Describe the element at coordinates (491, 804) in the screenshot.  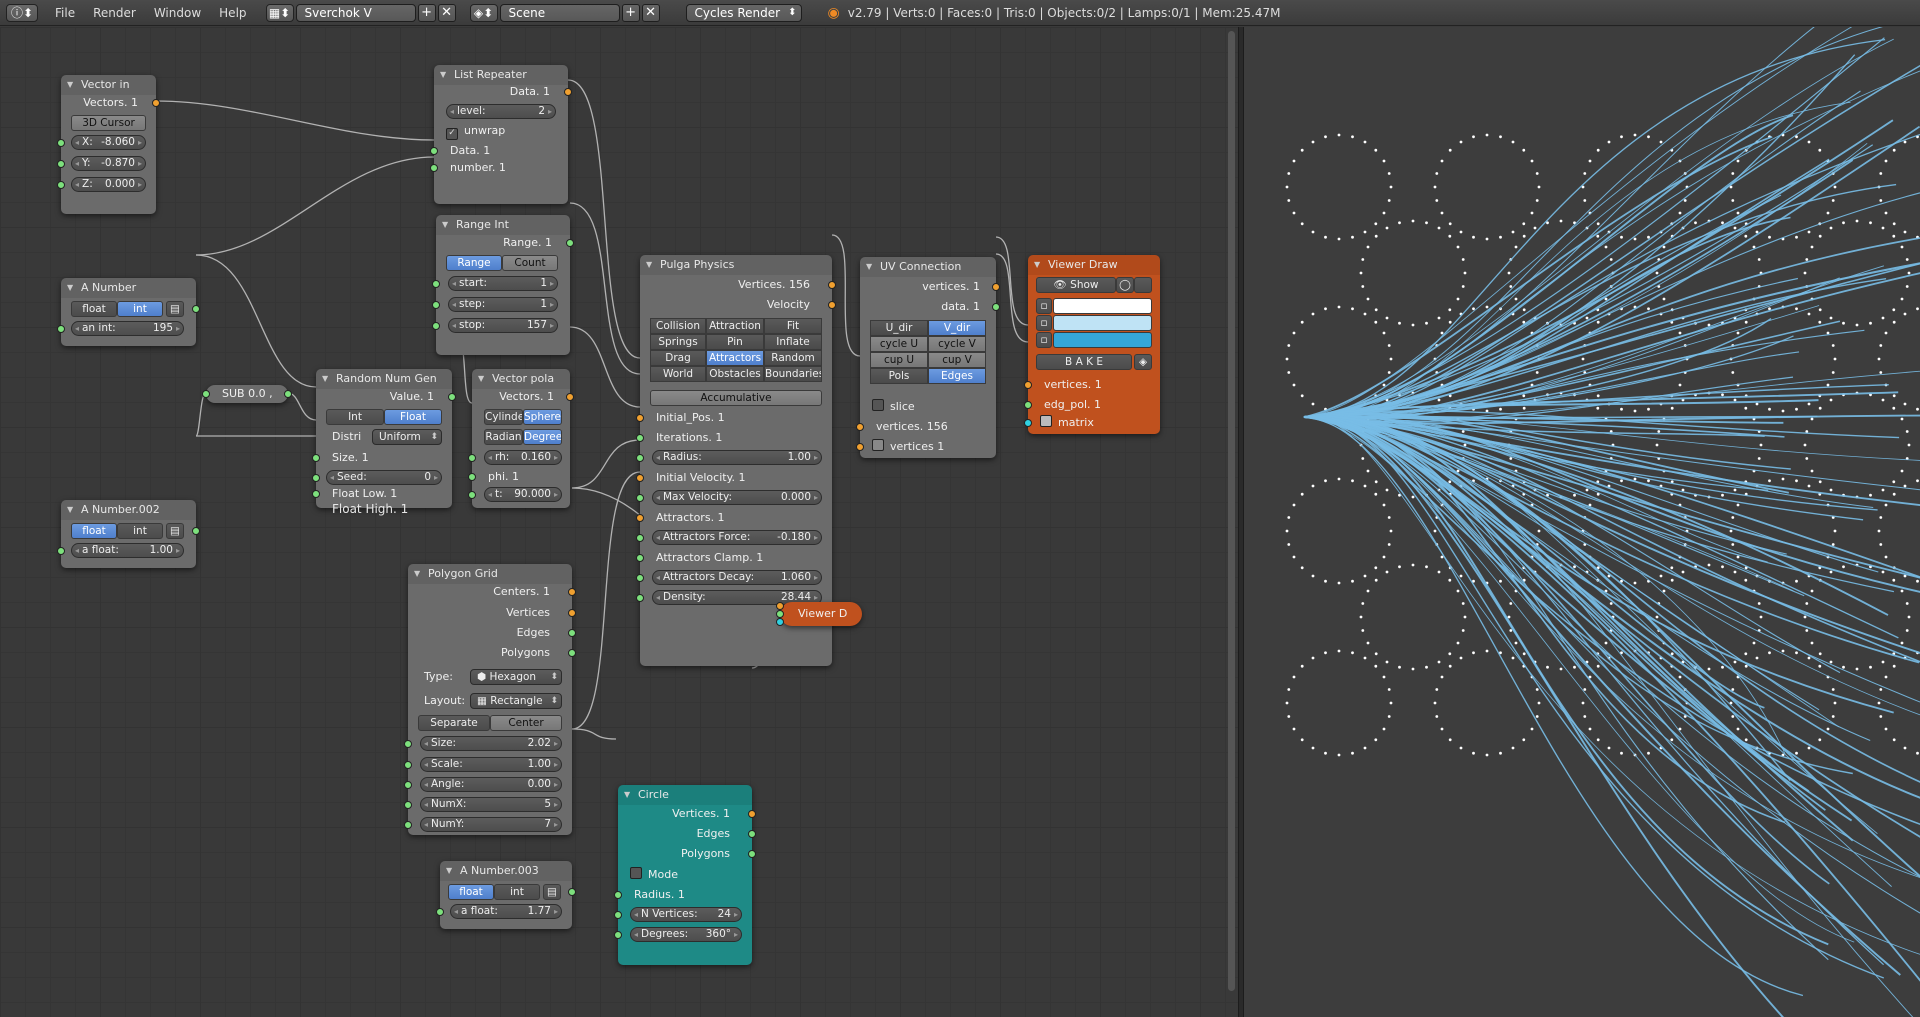
I see `numx-field: NumX: 5` at that location.